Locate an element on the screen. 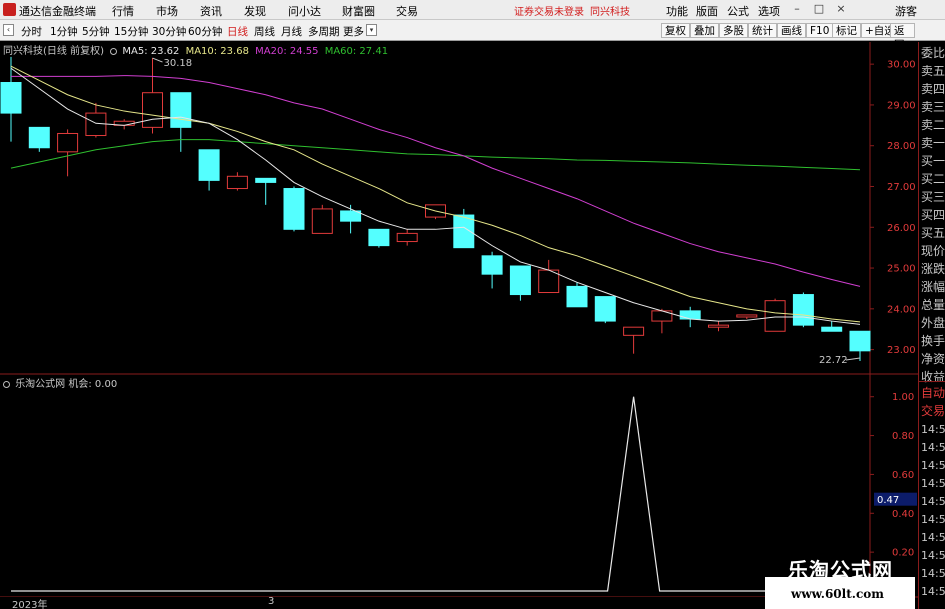  indicator-settings-dot-icon is located at coordinates (6, 384).